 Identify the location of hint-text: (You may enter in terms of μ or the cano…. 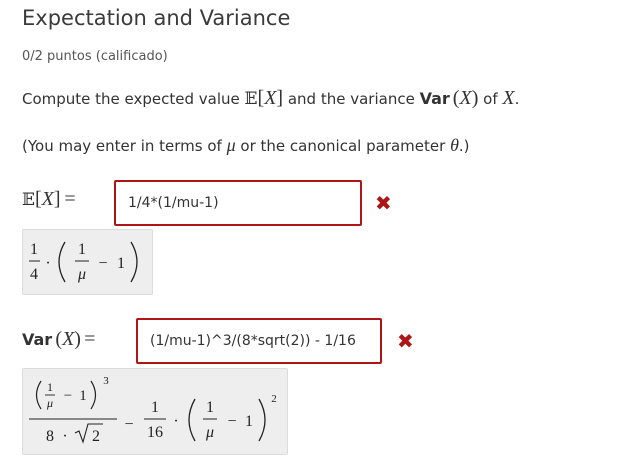
(246, 145).